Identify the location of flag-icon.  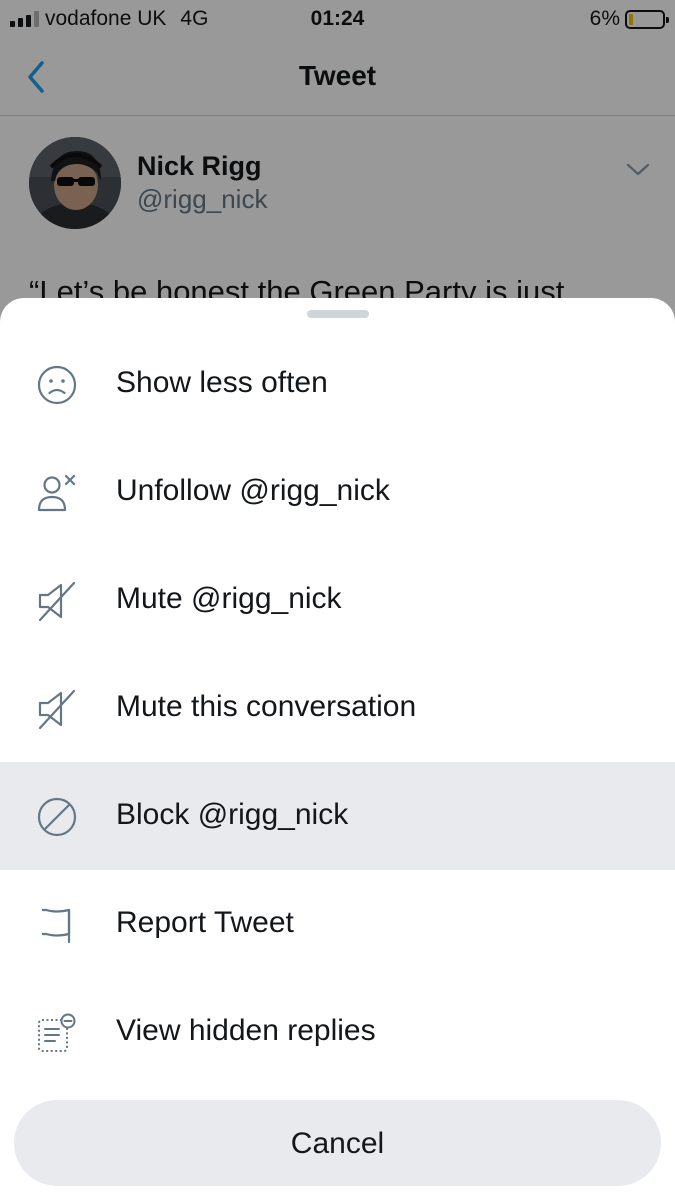
(56, 926).